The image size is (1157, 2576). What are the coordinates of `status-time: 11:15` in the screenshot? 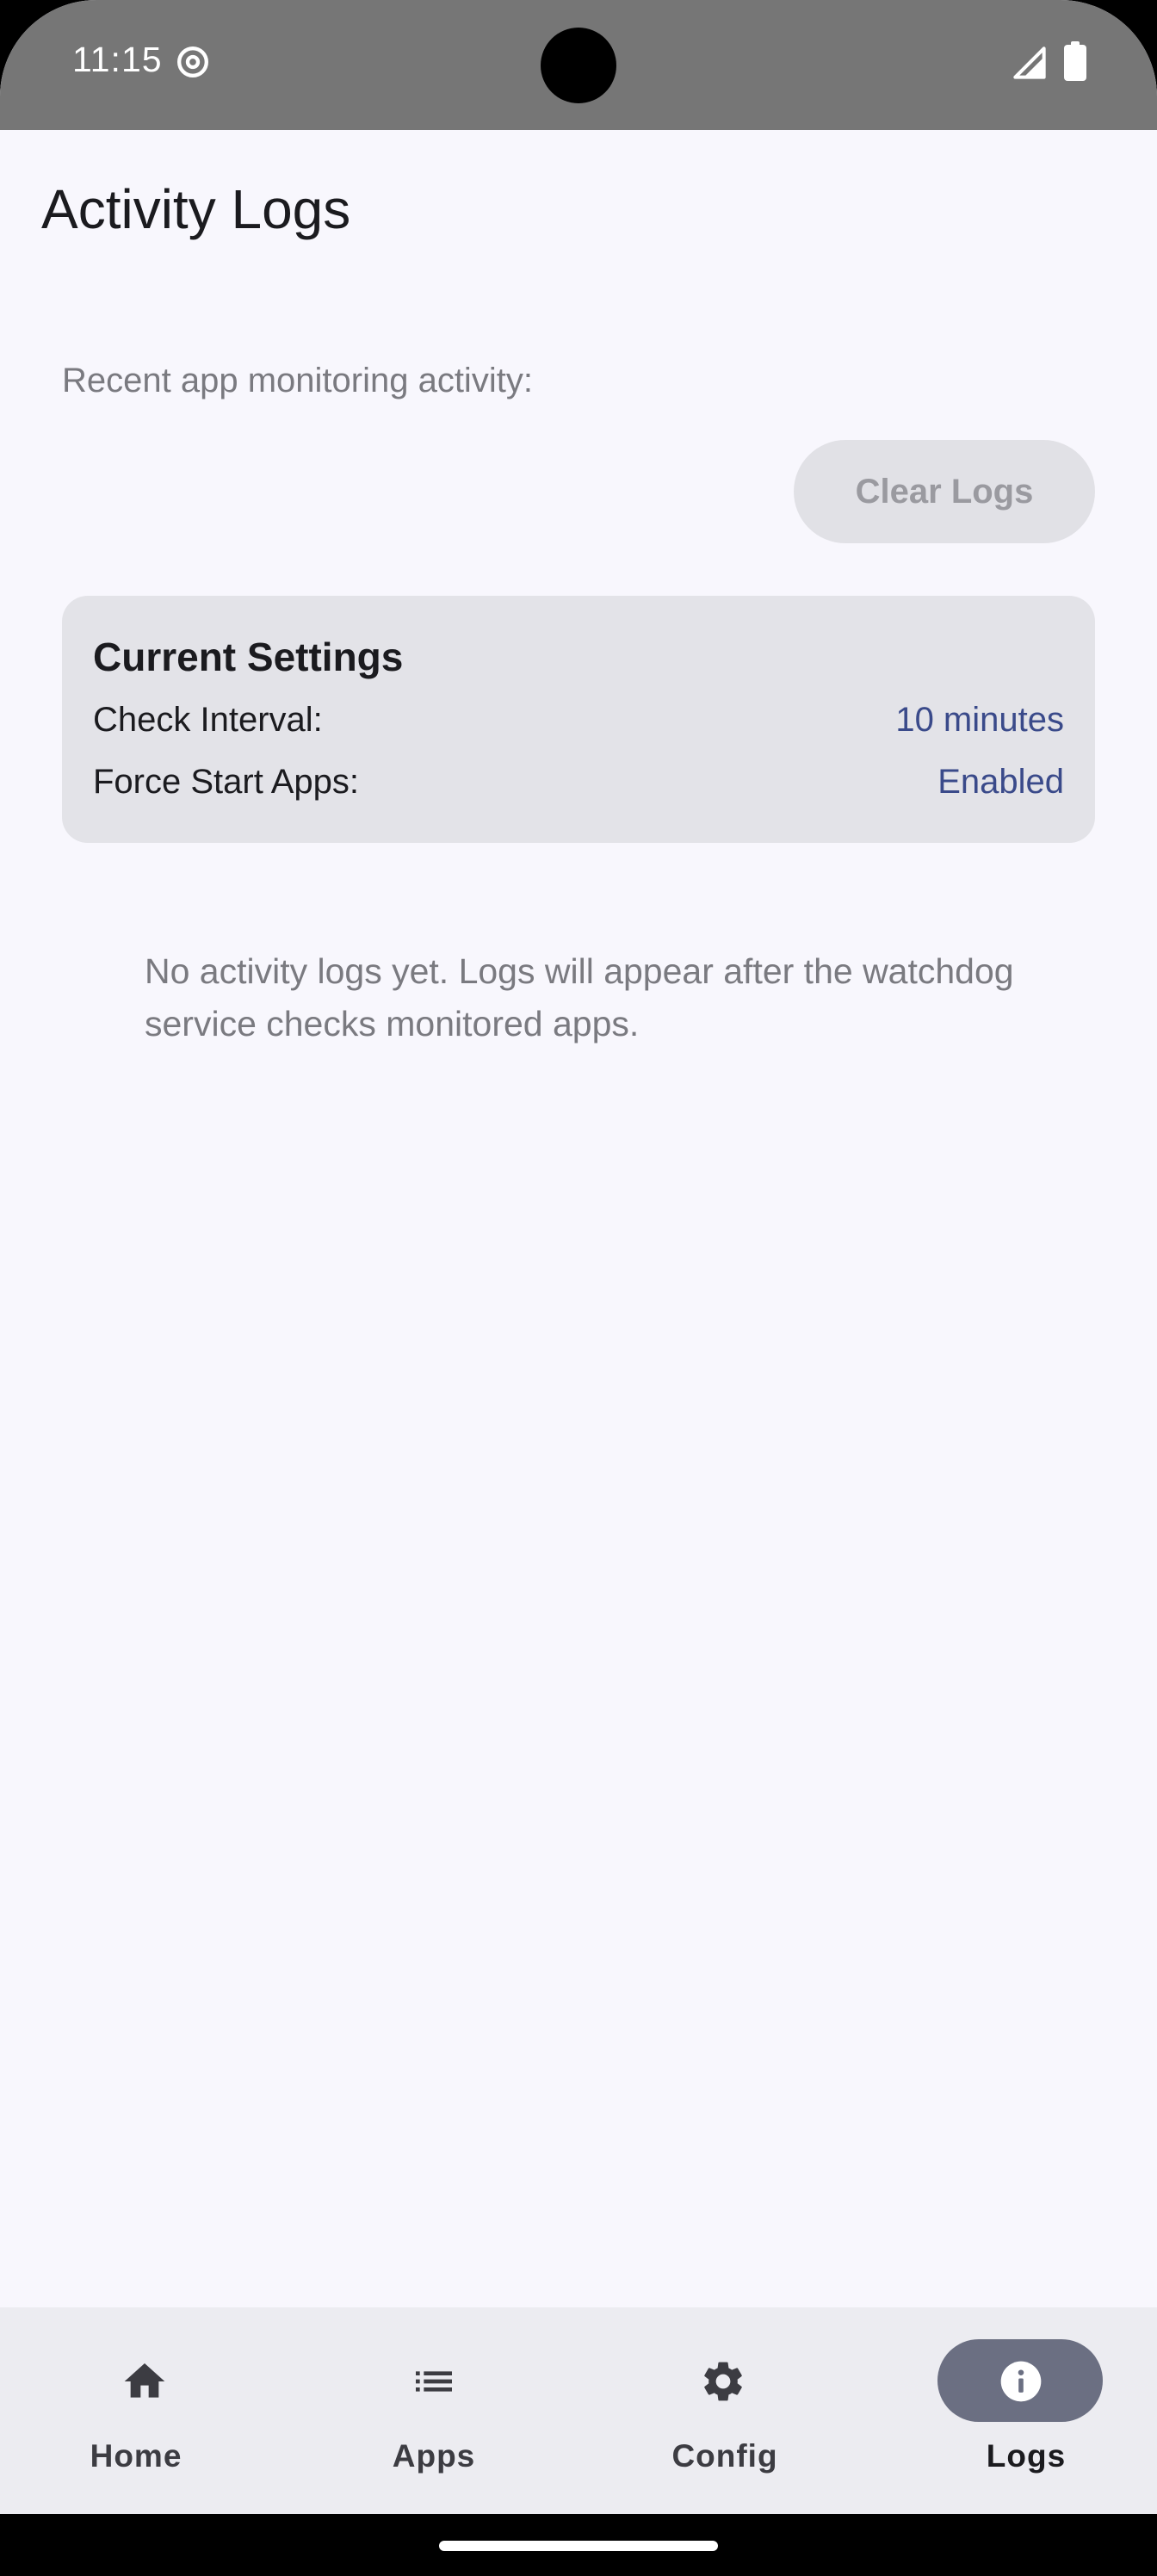 It's located at (118, 60).